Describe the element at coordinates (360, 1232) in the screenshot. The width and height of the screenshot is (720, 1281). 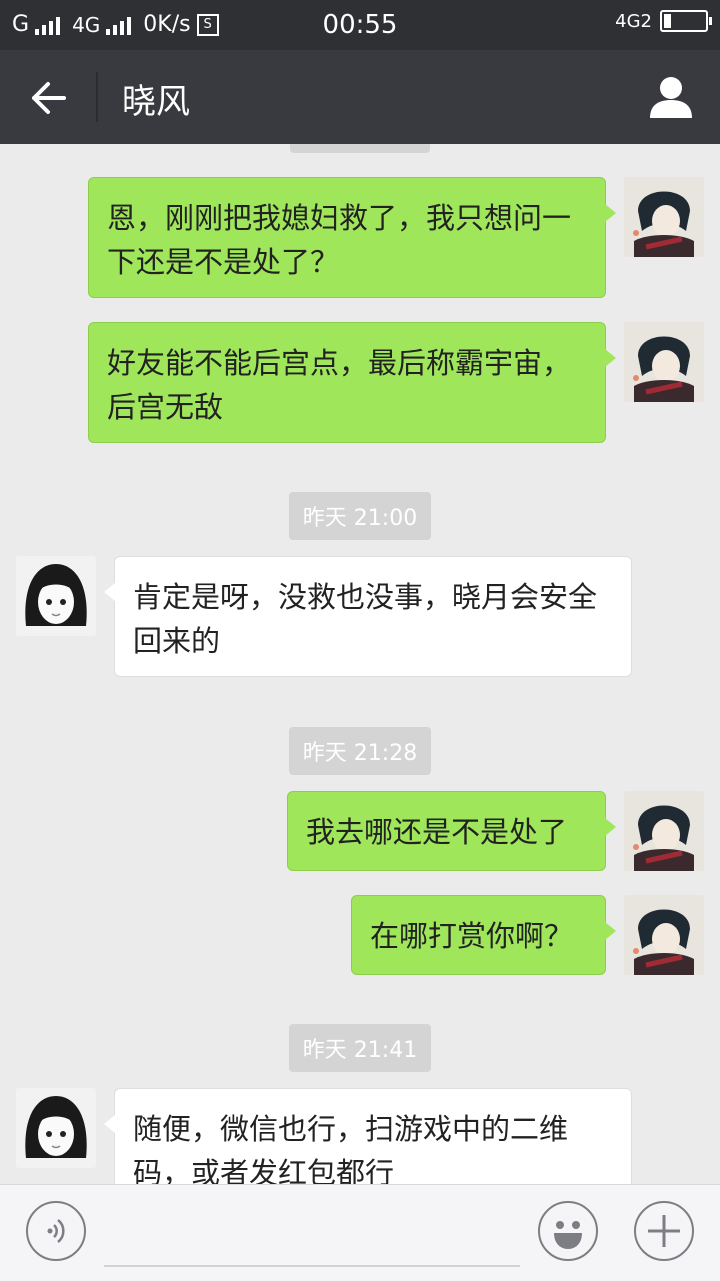
I see `input-bar` at that location.